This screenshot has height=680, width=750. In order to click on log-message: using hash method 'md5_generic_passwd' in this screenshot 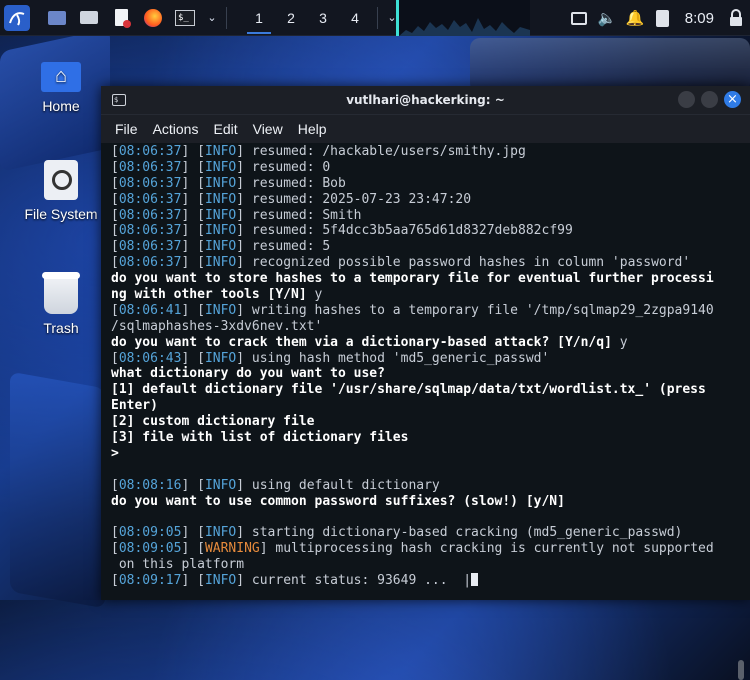, I will do `click(397, 358)`.